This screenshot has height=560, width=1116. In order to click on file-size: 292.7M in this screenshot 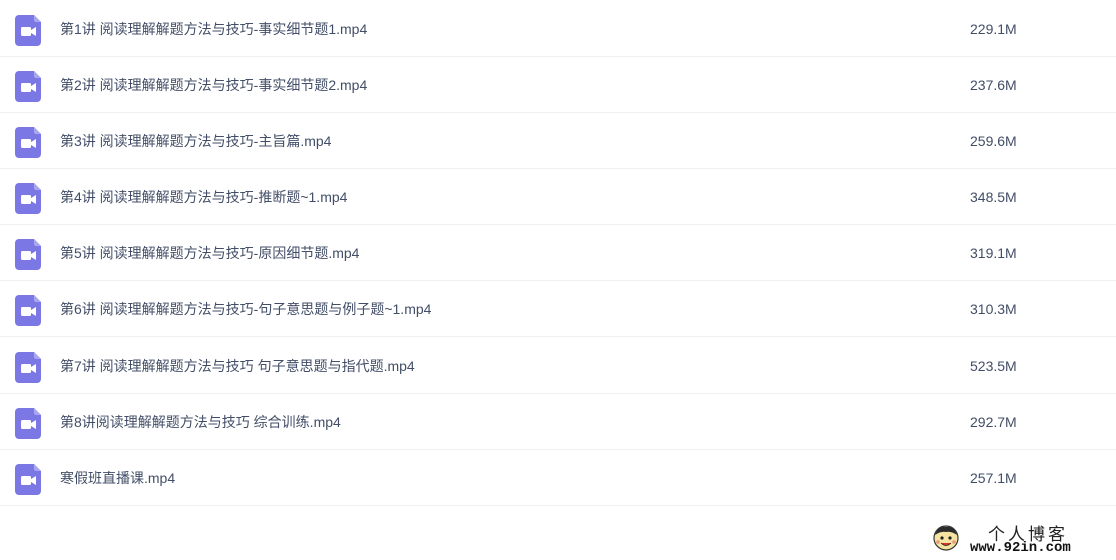, I will do `click(993, 422)`.